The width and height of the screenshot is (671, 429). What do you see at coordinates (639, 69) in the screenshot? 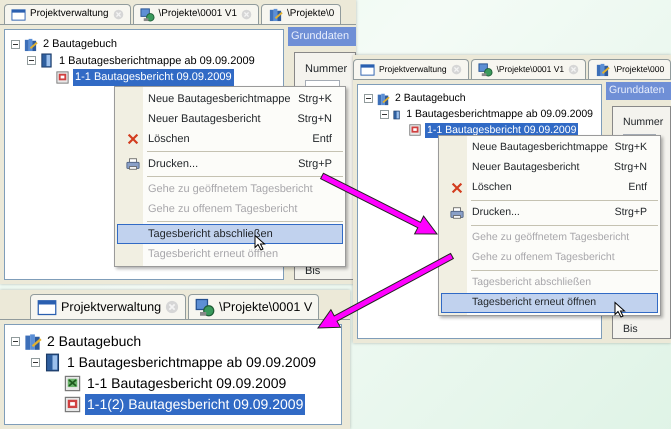
I see `tab-label: \Projekte\000` at bounding box center [639, 69].